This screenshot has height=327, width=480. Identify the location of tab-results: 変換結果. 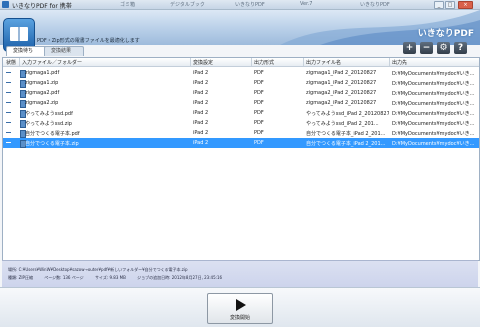
(64, 51).